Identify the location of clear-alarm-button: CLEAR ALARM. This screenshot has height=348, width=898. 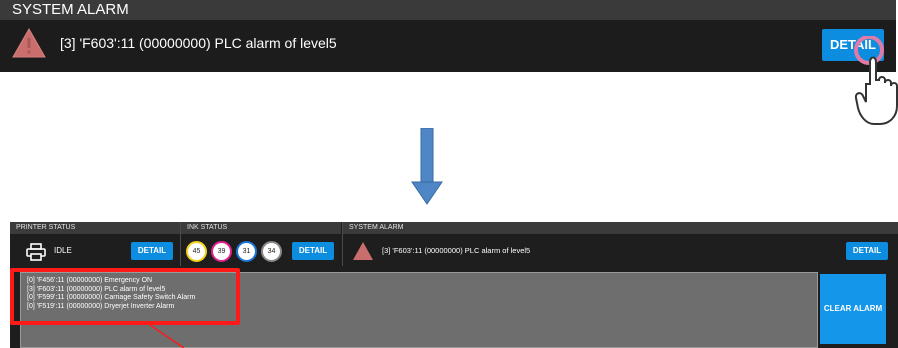
(853, 309).